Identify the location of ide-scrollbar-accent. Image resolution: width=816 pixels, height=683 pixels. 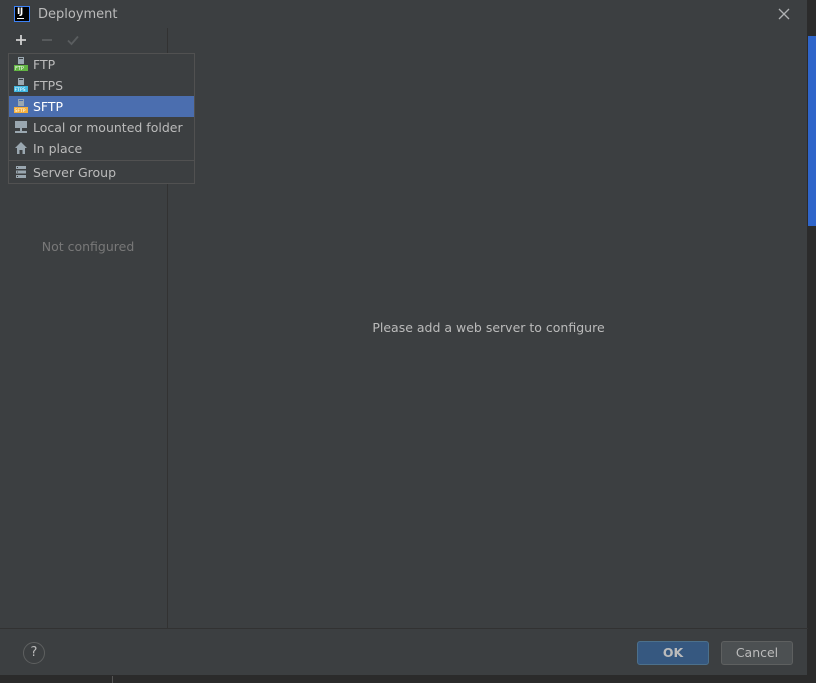
(812, 131).